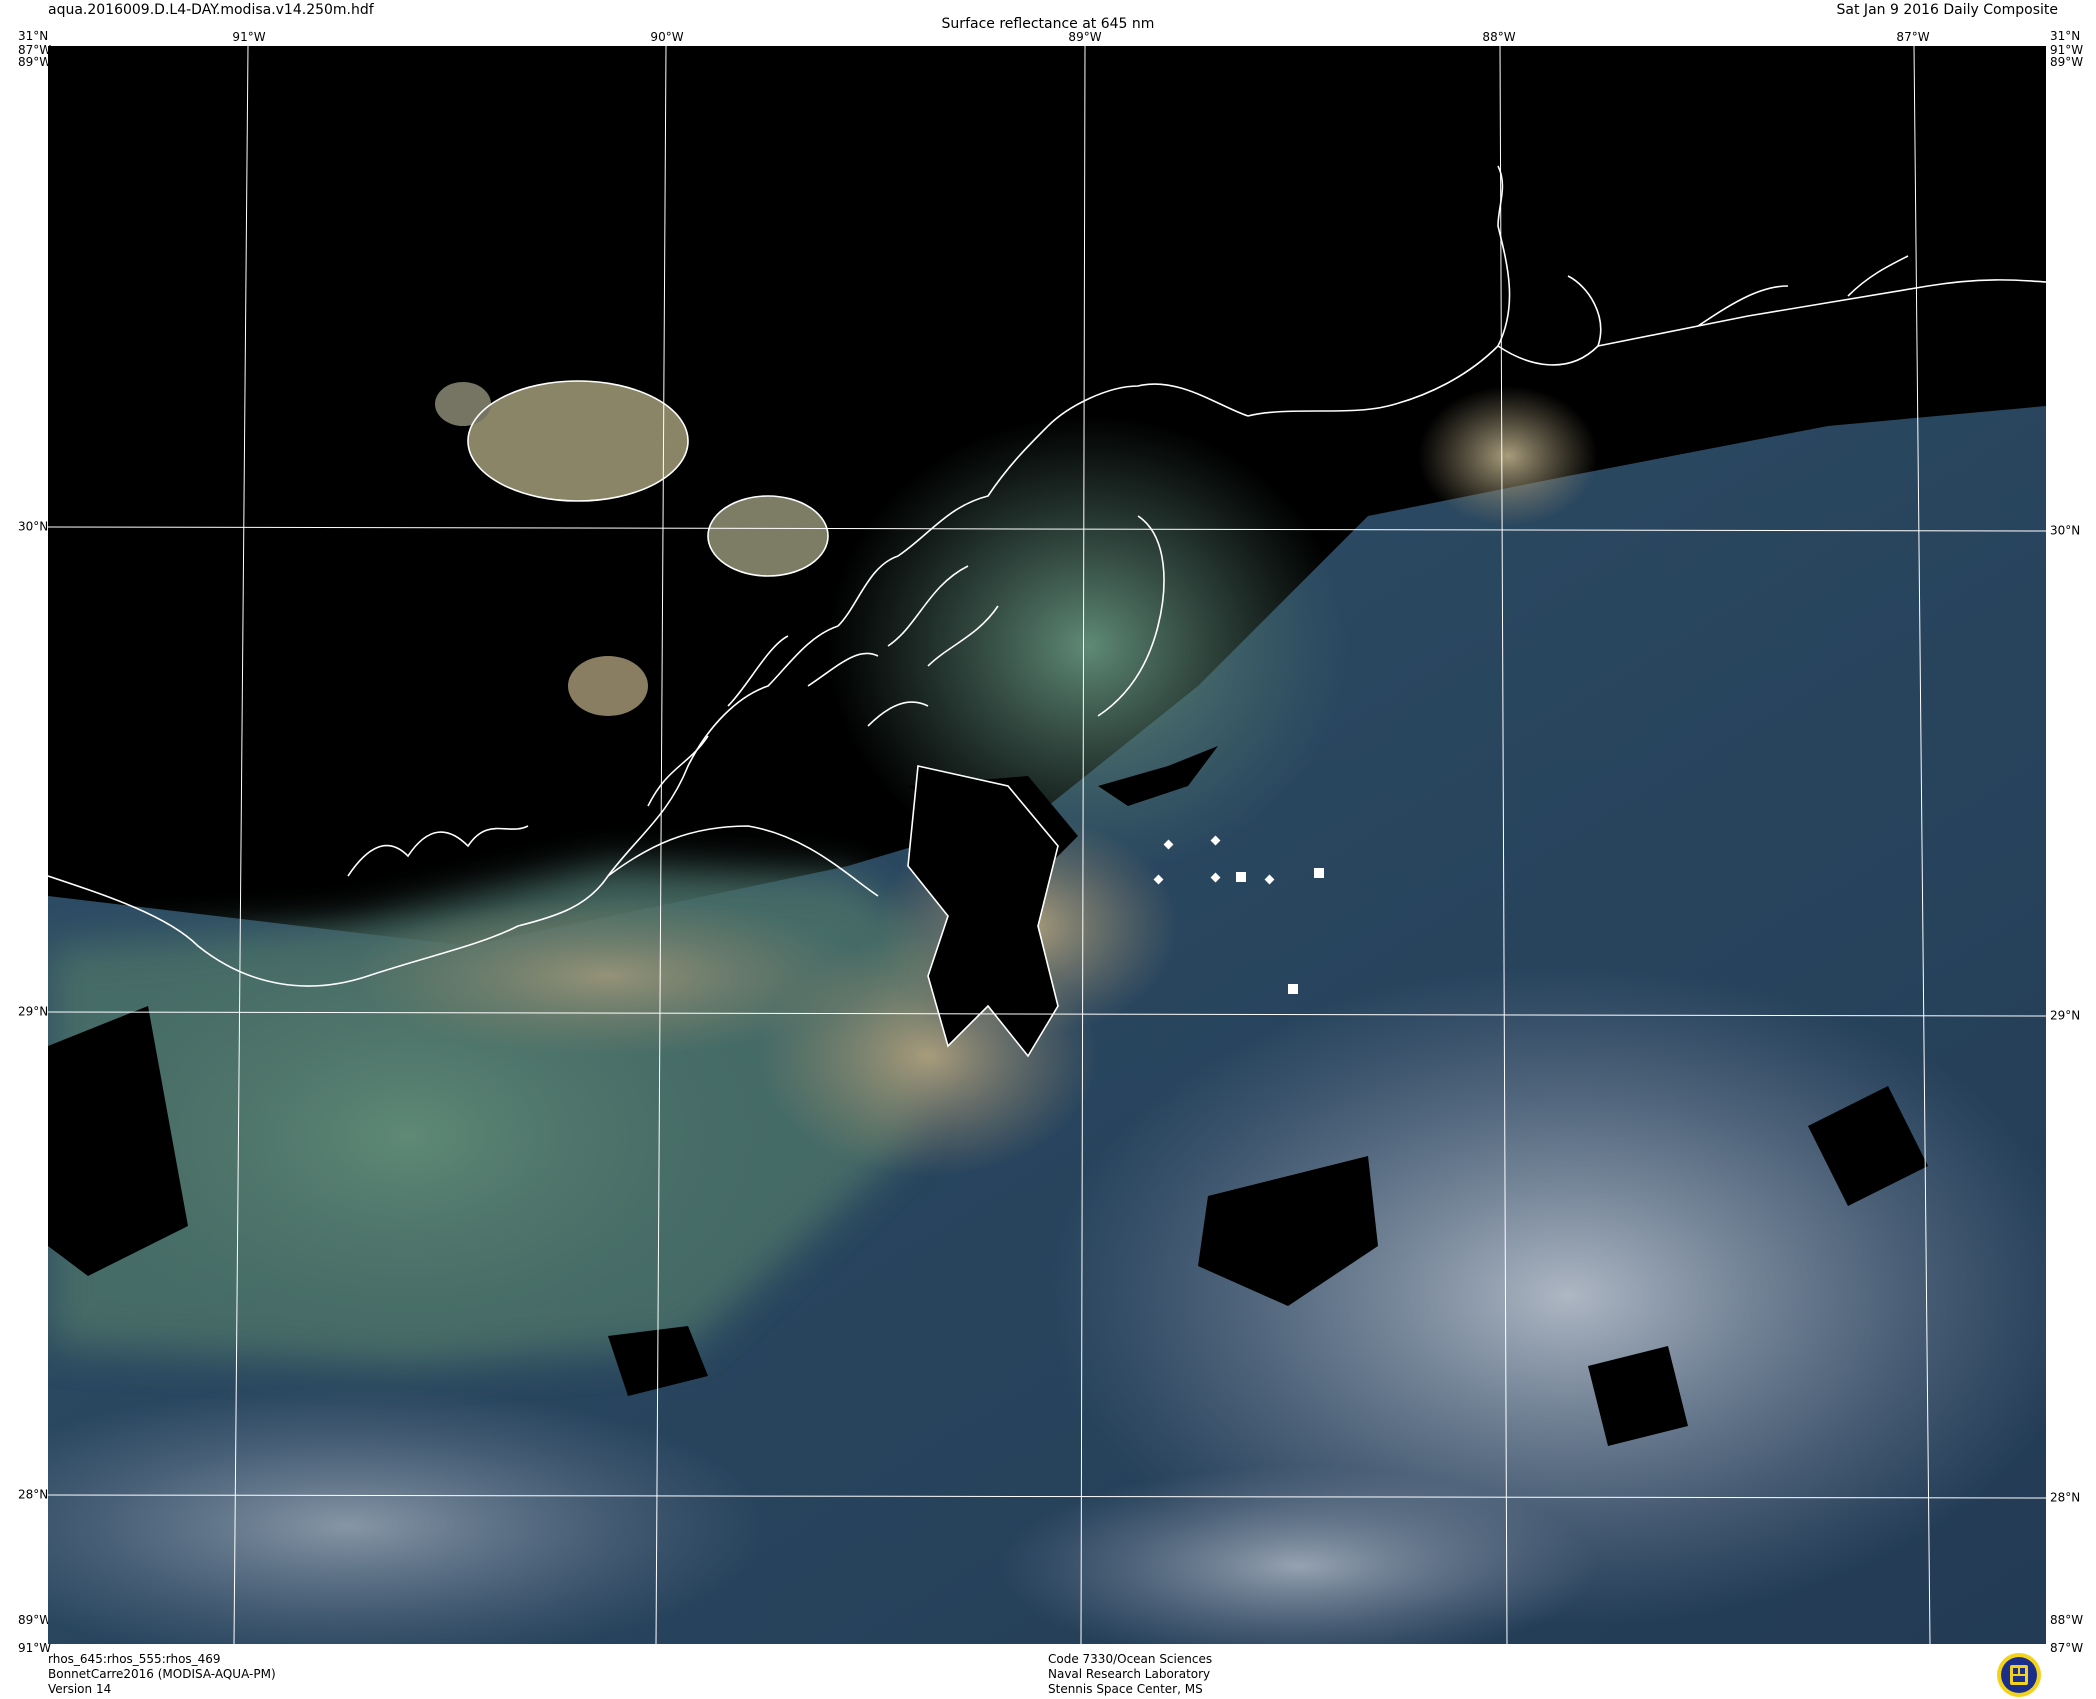 Image resolution: width=2096 pixels, height=1699 pixels. I want to click on corner-label-bottom-right-lon2: 87°W, so click(2067, 1648).